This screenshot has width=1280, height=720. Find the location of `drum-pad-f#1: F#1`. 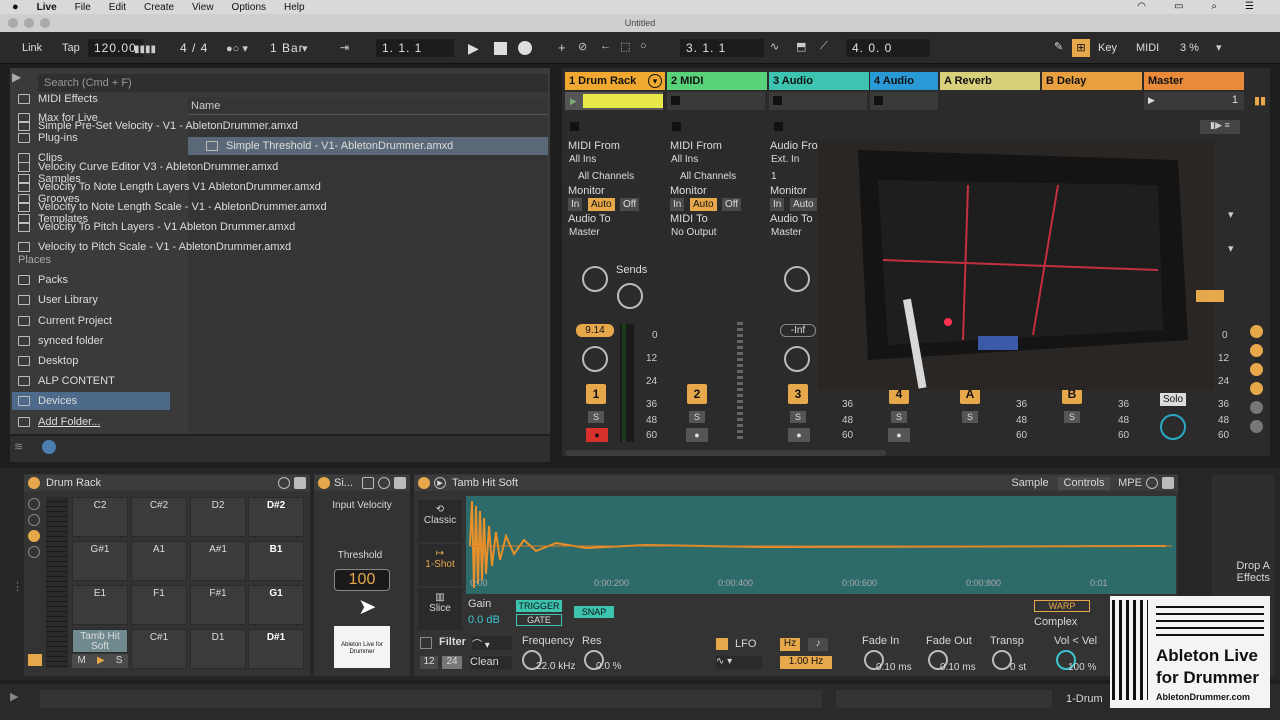

drum-pad-f#1: F#1 is located at coordinates (218, 605).